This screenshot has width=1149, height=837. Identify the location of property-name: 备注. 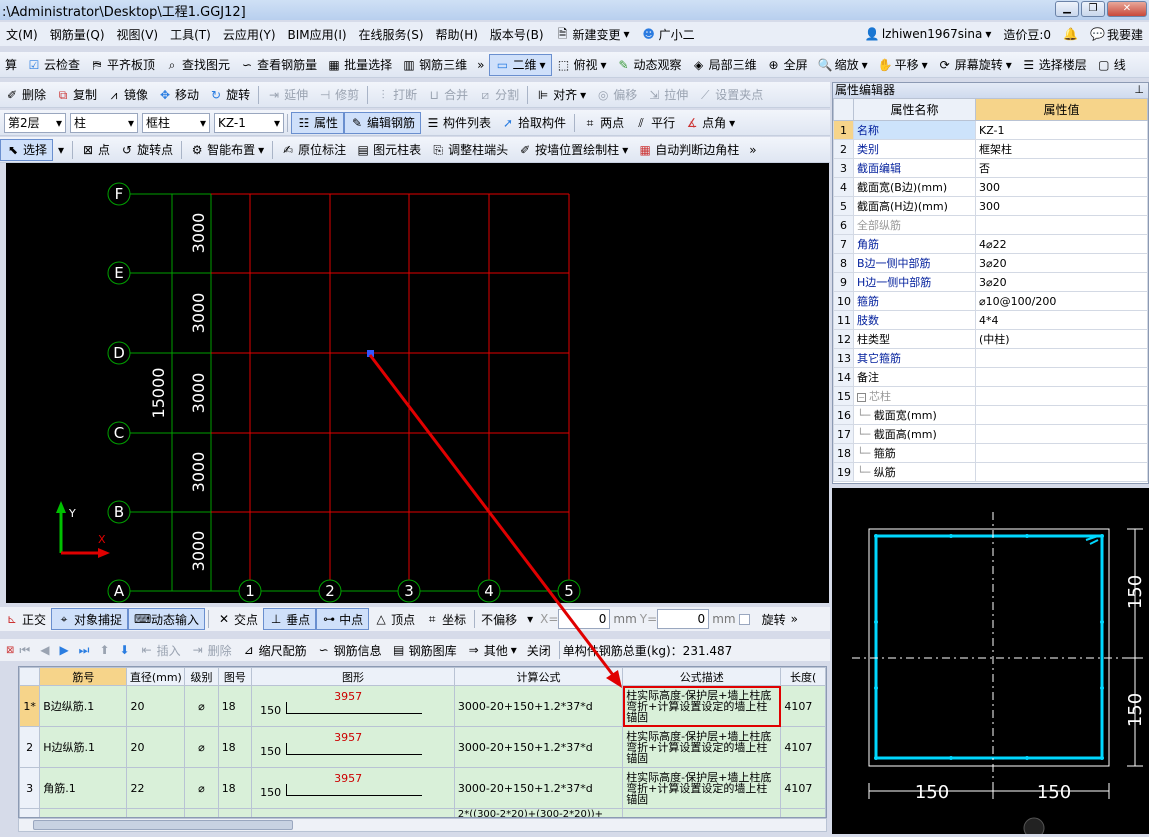
(914, 377).